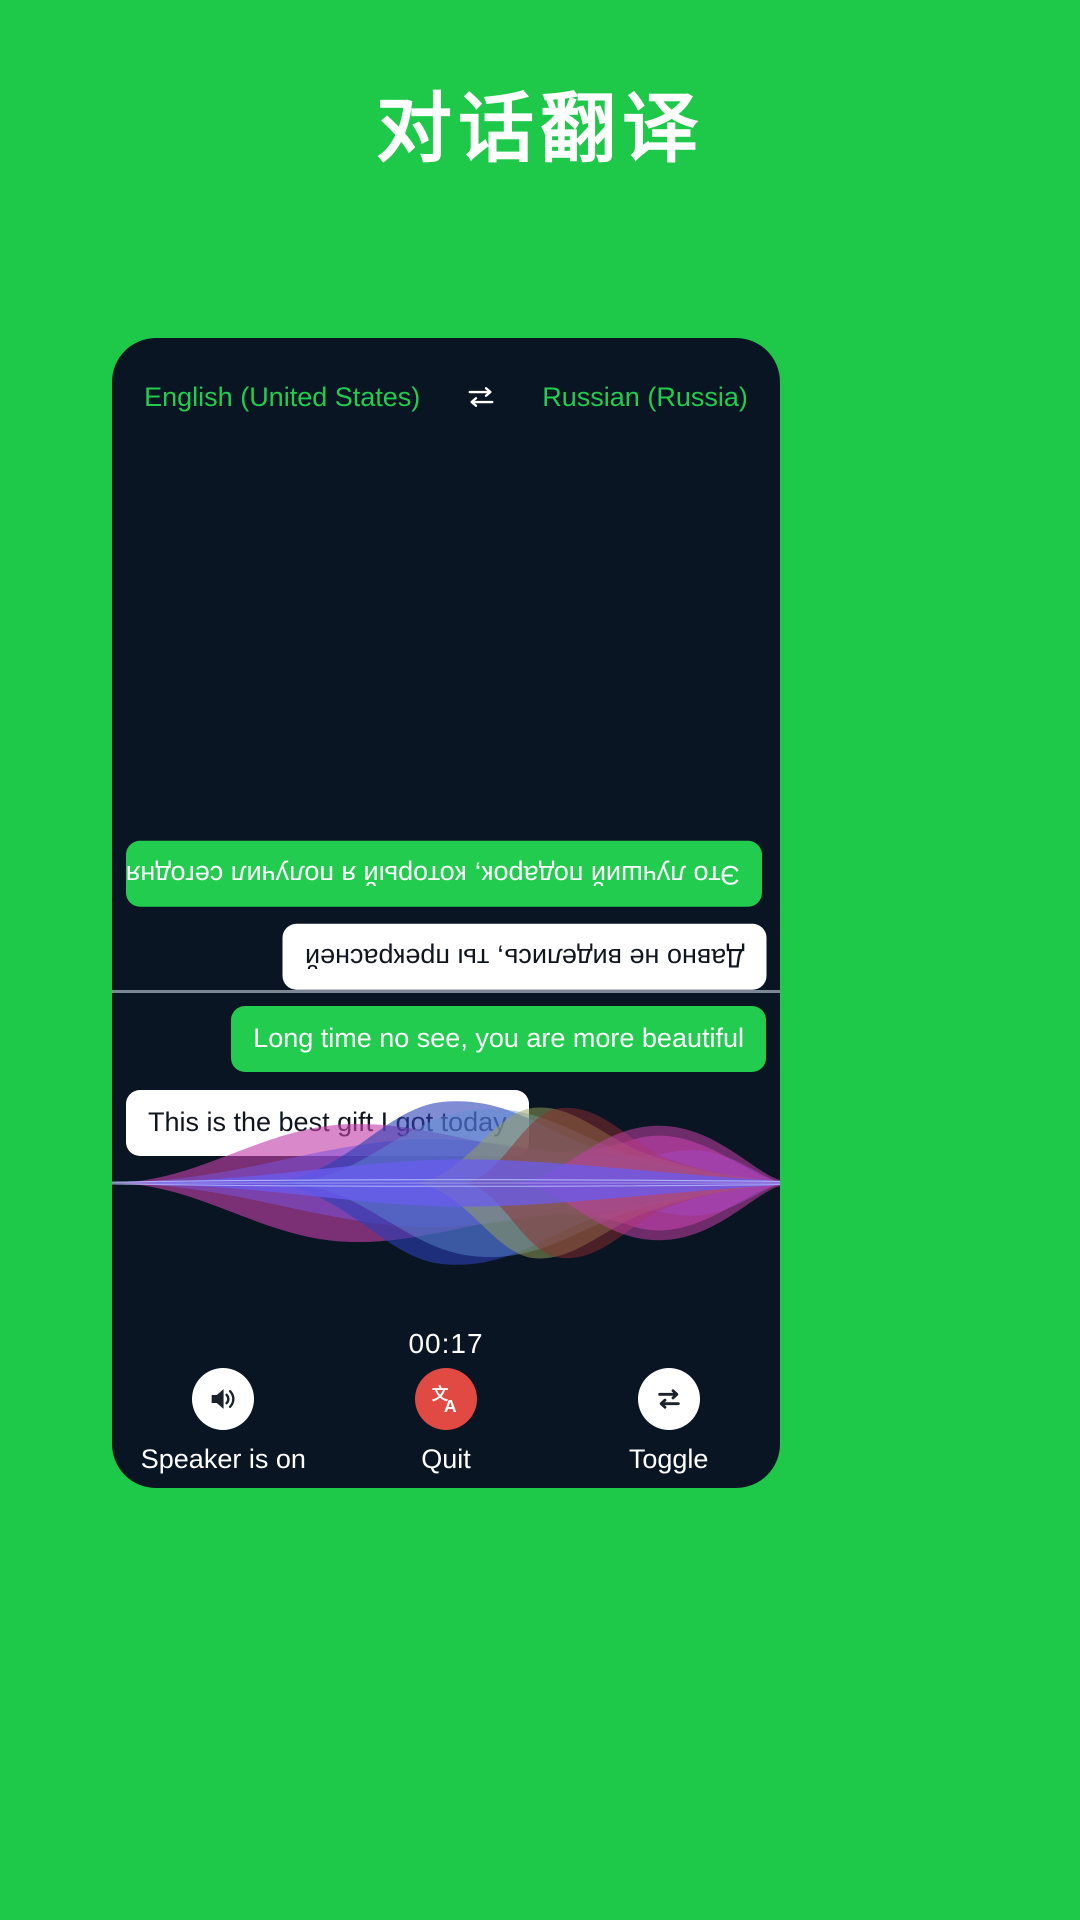 Image resolution: width=1080 pixels, height=1920 pixels. What do you see at coordinates (223, 1459) in the screenshot?
I see `speaker-button-label: Speaker is on` at bounding box center [223, 1459].